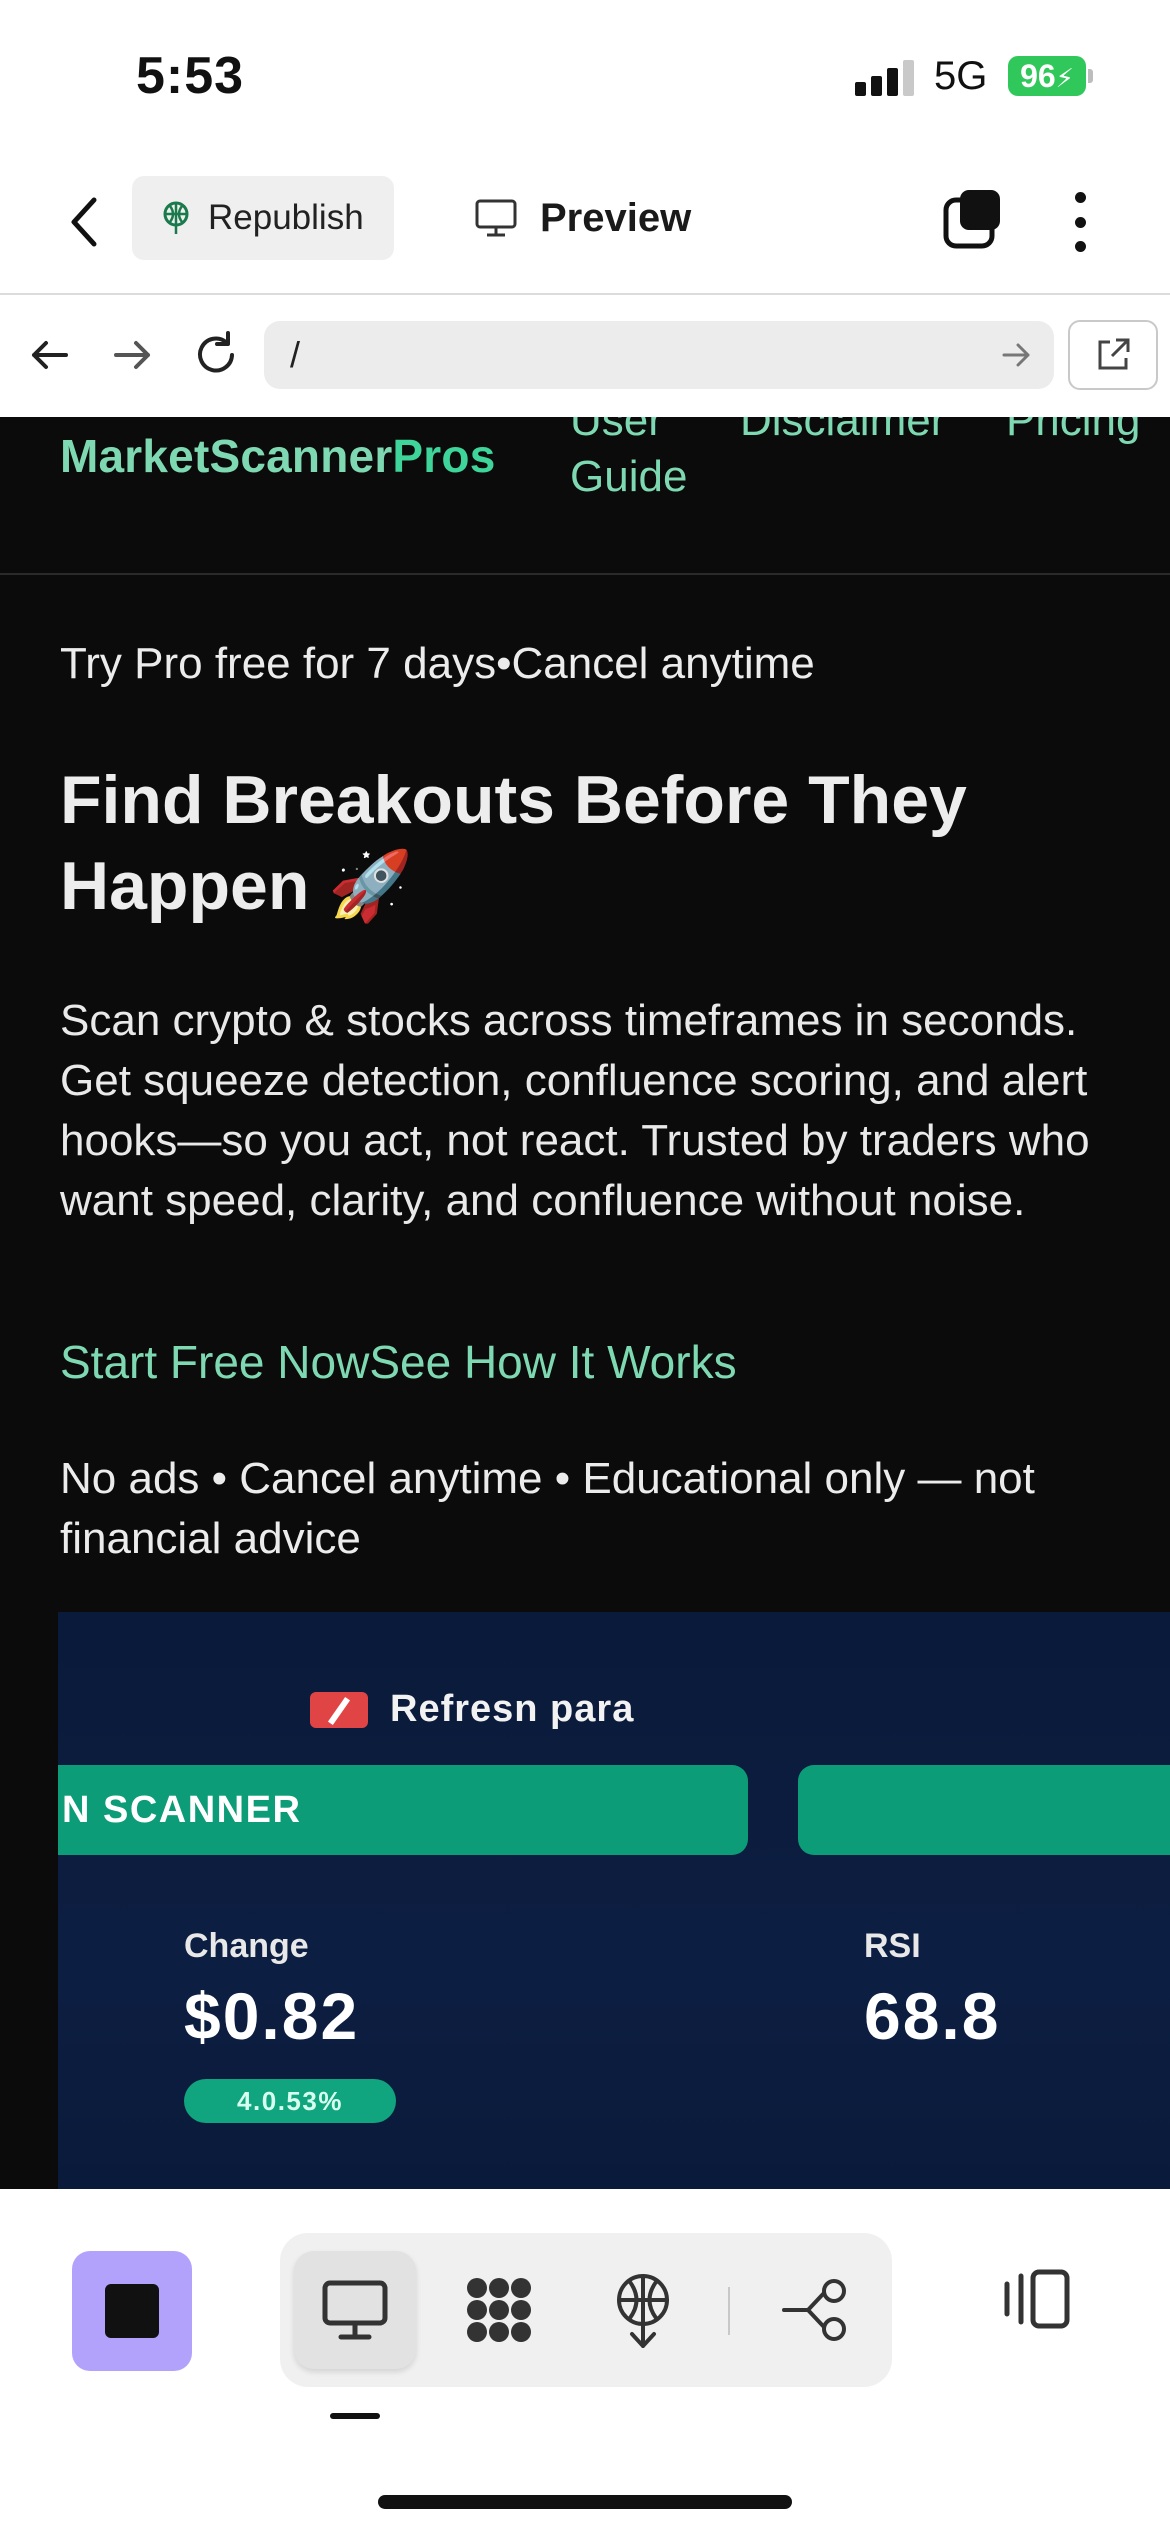  Describe the element at coordinates (932, 2016) in the screenshot. I see `rsi-value: 68.8` at that location.